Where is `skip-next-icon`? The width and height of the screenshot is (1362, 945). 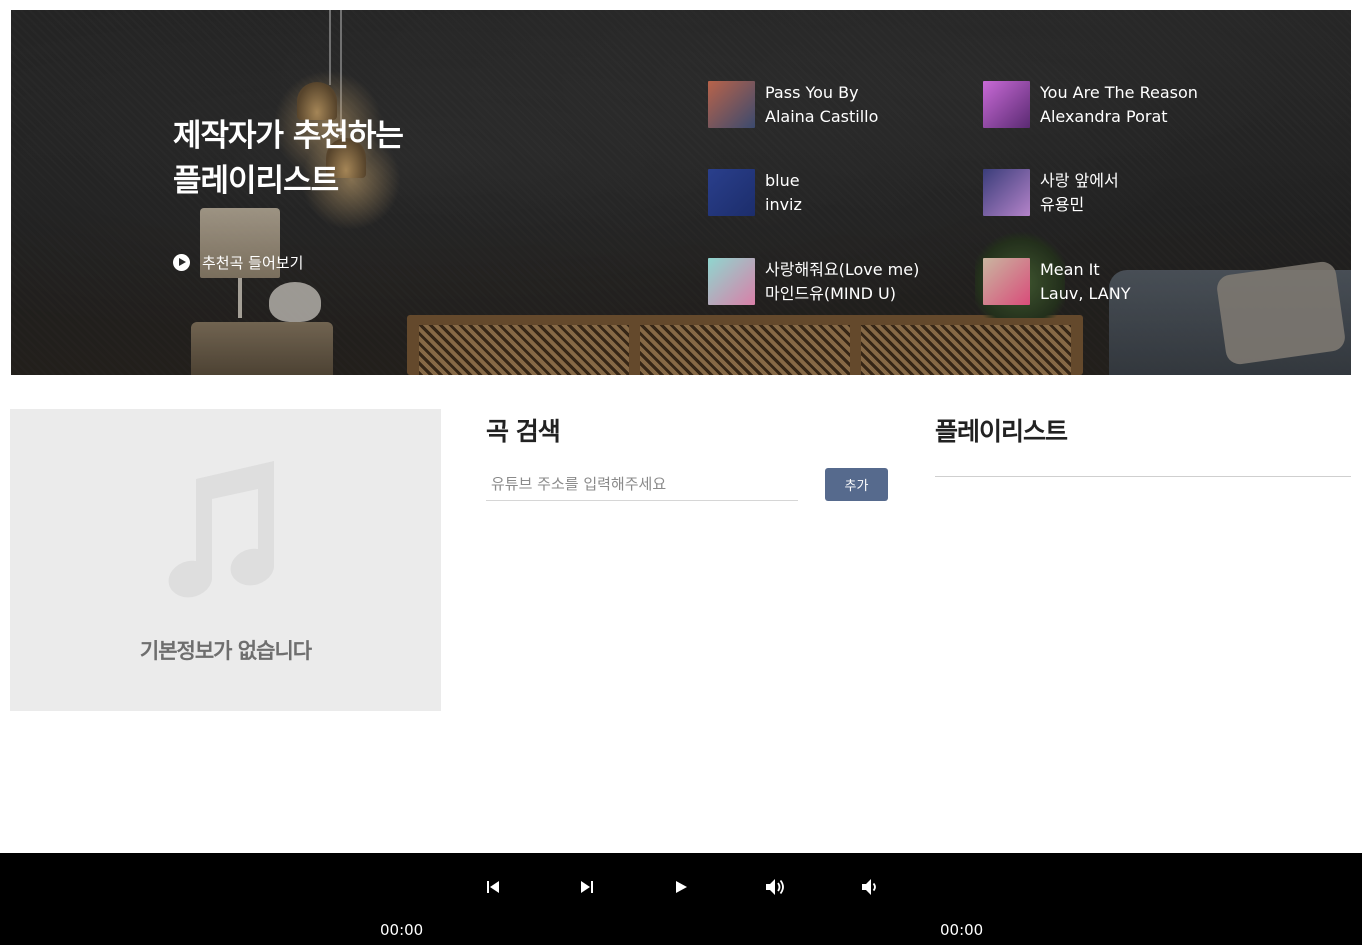
skip-next-icon is located at coordinates (587, 887).